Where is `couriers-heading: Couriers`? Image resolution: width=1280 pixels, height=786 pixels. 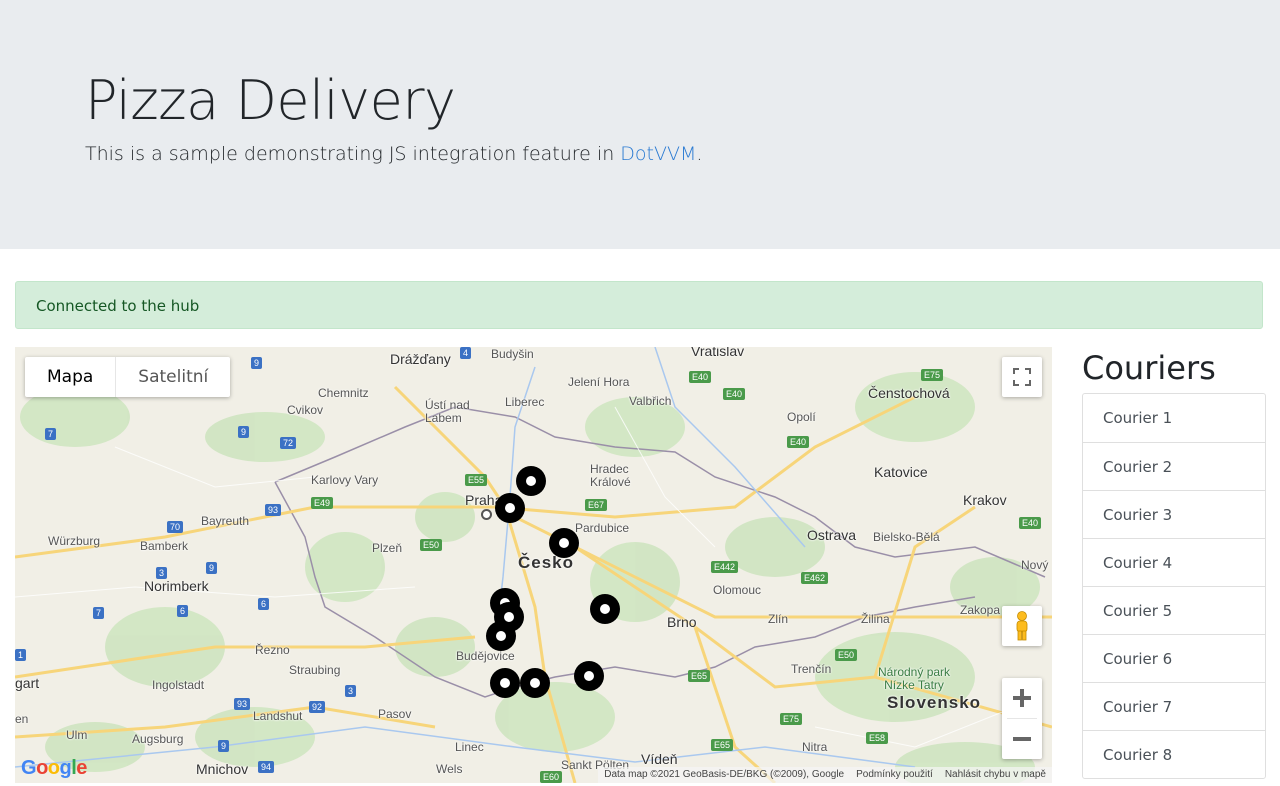
couriers-heading: Couriers is located at coordinates (1149, 368).